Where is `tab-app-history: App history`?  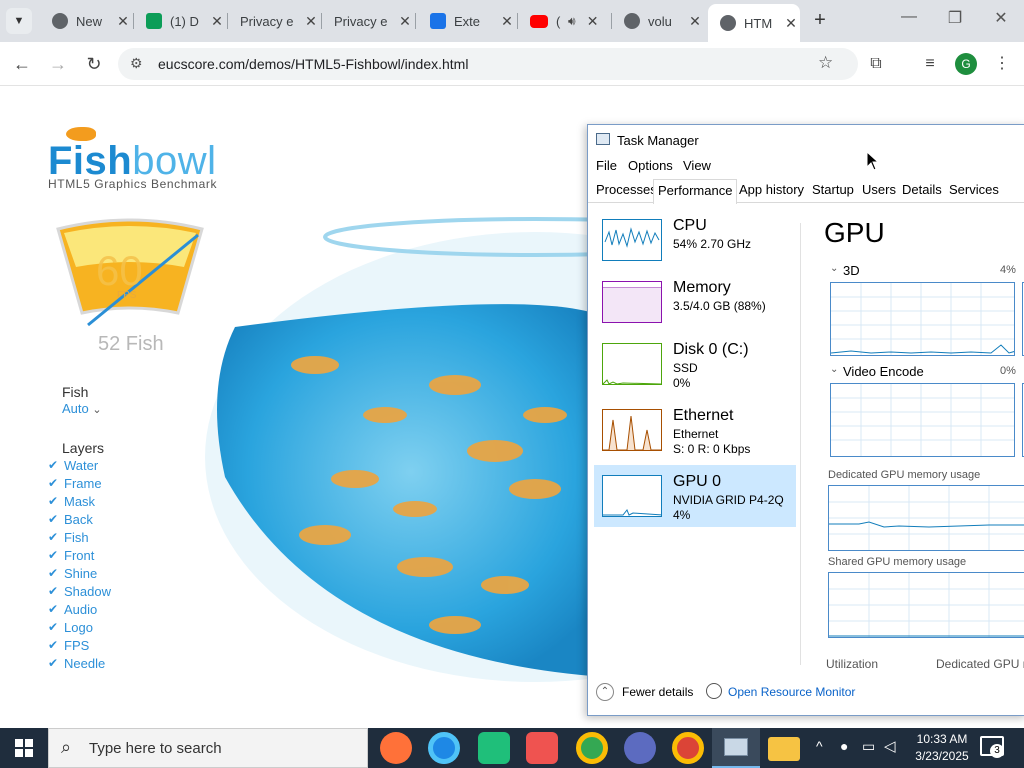 tab-app-history: App history is located at coordinates (771, 192).